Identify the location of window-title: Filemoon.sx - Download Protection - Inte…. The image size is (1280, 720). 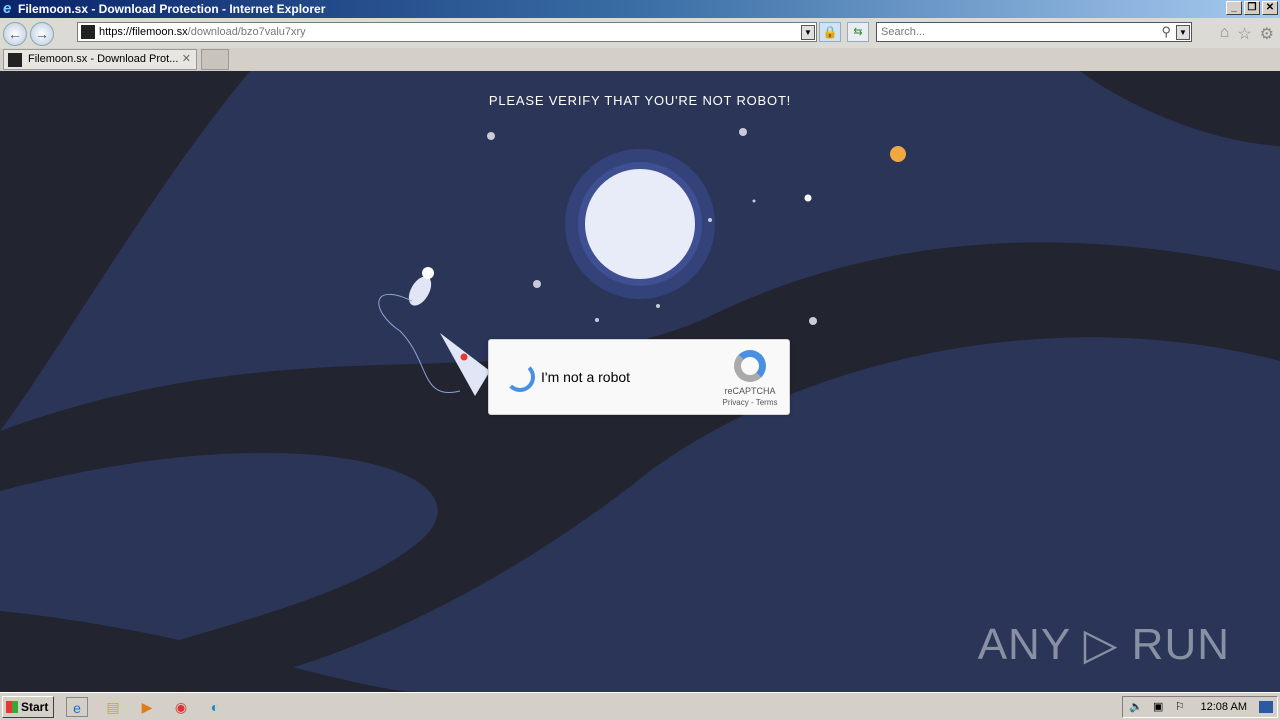
(172, 9).